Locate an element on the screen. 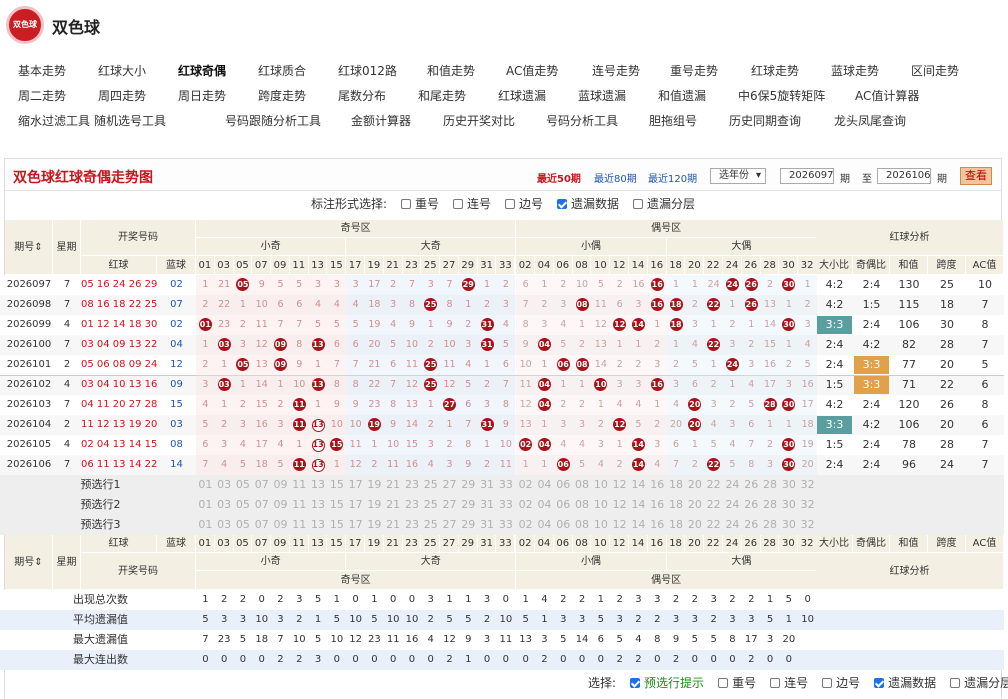 The image size is (1008, 699). year-select: 选年份 ▾ is located at coordinates (738, 176).